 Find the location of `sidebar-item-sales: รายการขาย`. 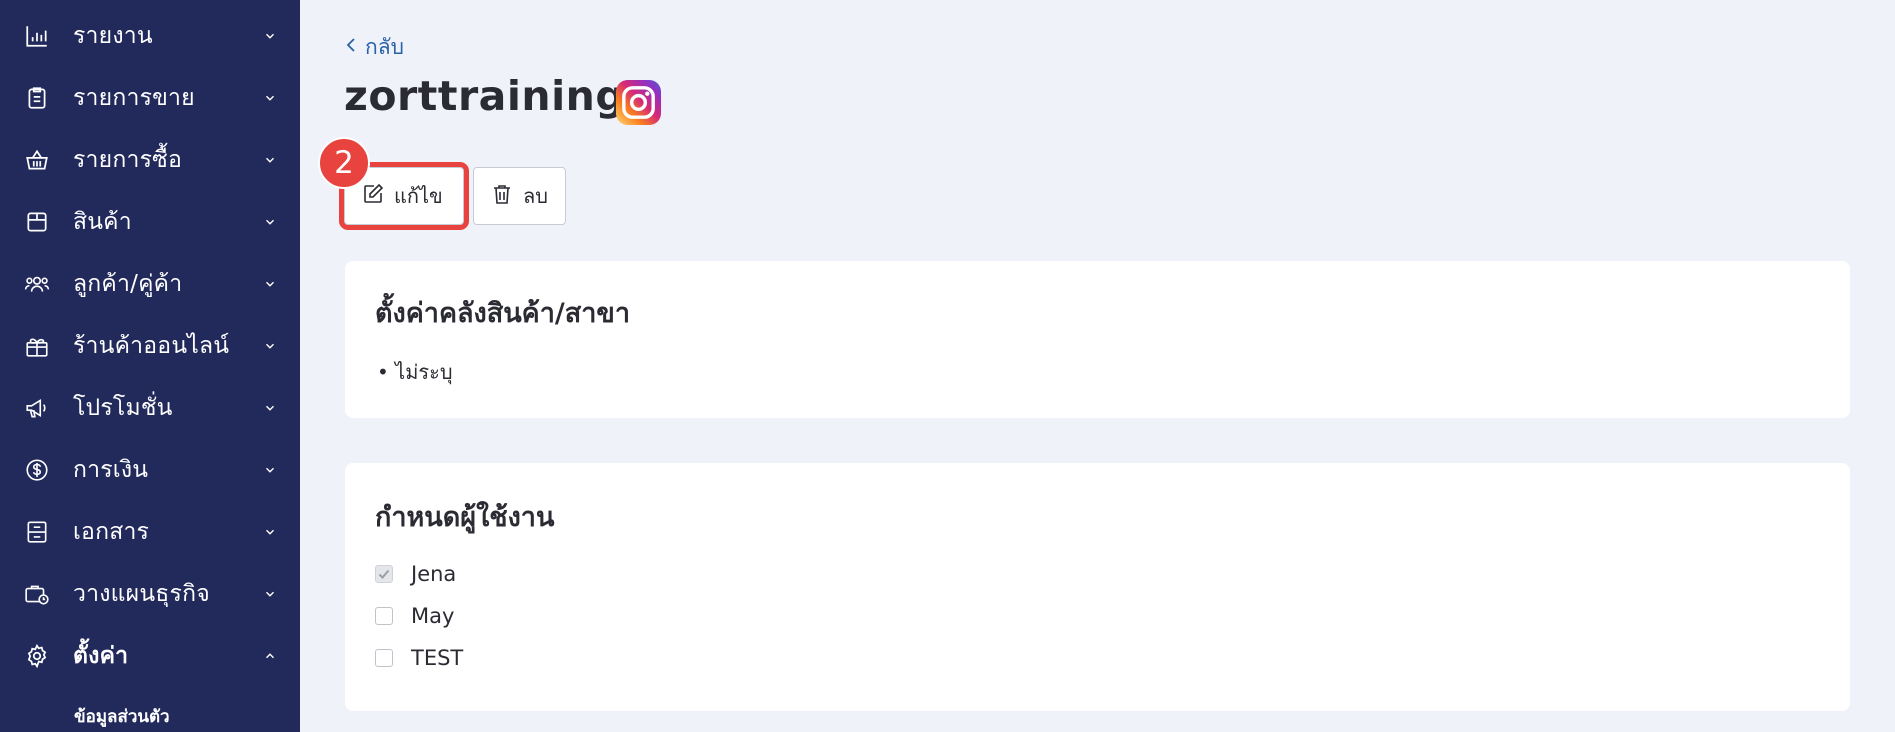

sidebar-item-sales: รายการขาย is located at coordinates (150, 98).